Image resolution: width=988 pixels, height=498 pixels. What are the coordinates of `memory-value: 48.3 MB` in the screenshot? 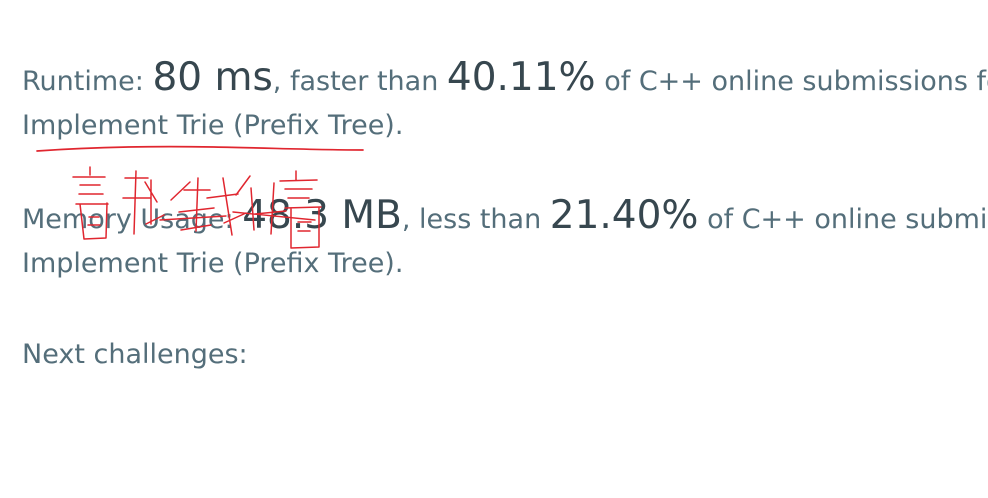 It's located at (322, 215).